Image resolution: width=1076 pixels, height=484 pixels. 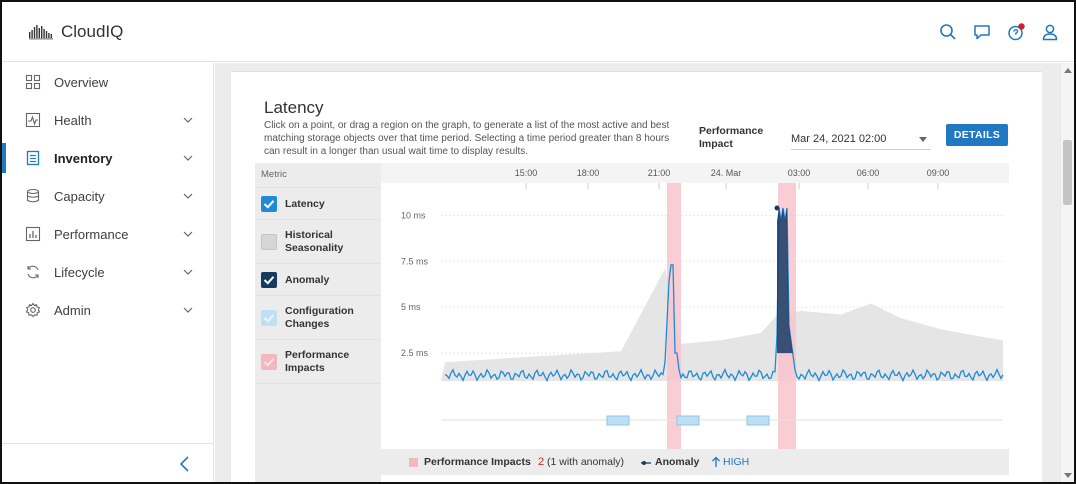 What do you see at coordinates (413, 215) in the screenshot?
I see `y-tick-label: 10 ms` at bounding box center [413, 215].